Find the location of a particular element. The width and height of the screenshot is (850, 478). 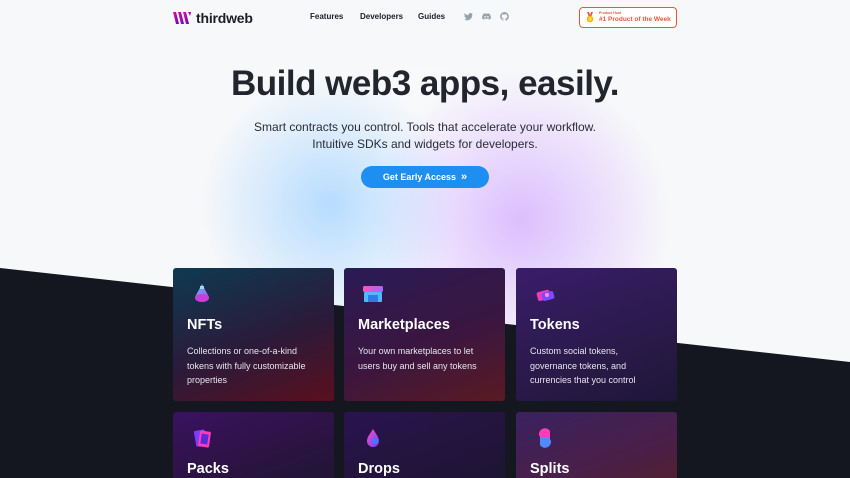

nft-drop-icon is located at coordinates (202, 293).